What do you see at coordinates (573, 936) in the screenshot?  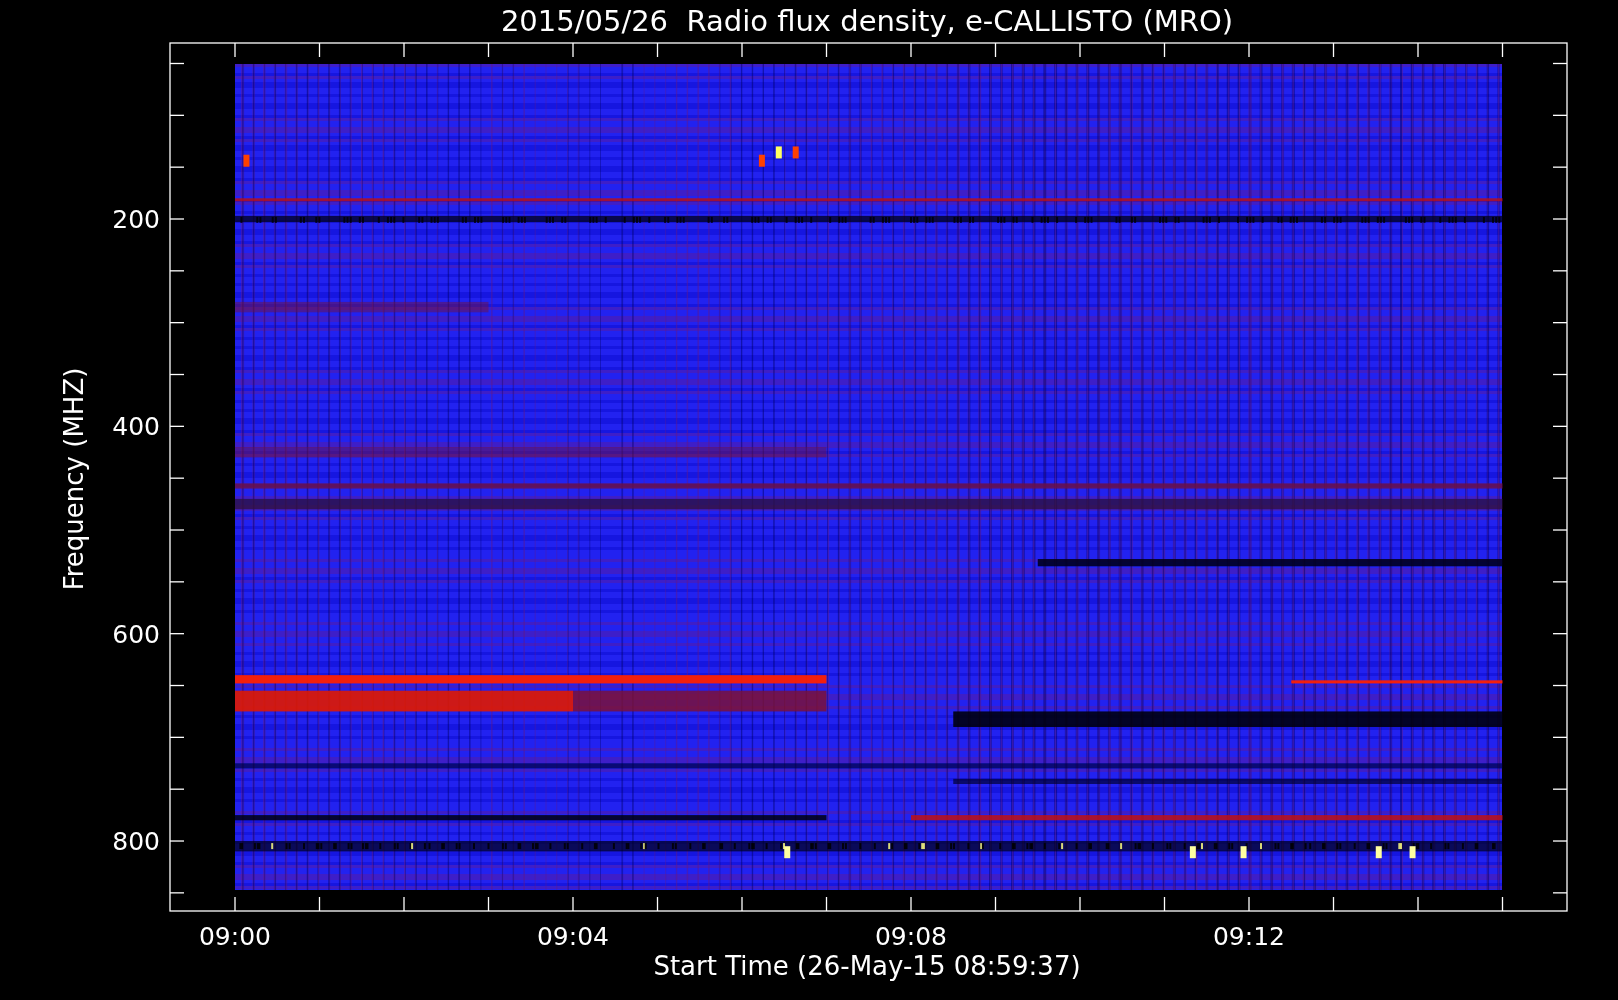 I see `tick-label: 09:04` at bounding box center [573, 936].